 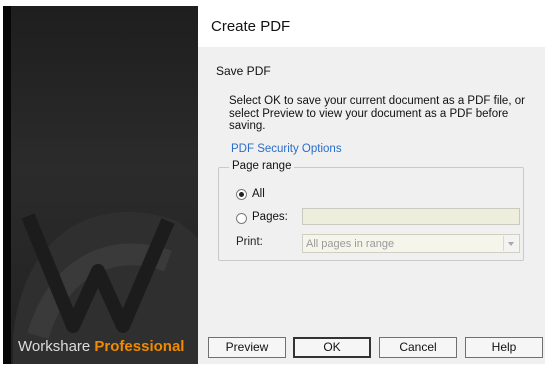 I want to click on pdf-security-options-link: PDF Security Options, so click(x=286, y=149).